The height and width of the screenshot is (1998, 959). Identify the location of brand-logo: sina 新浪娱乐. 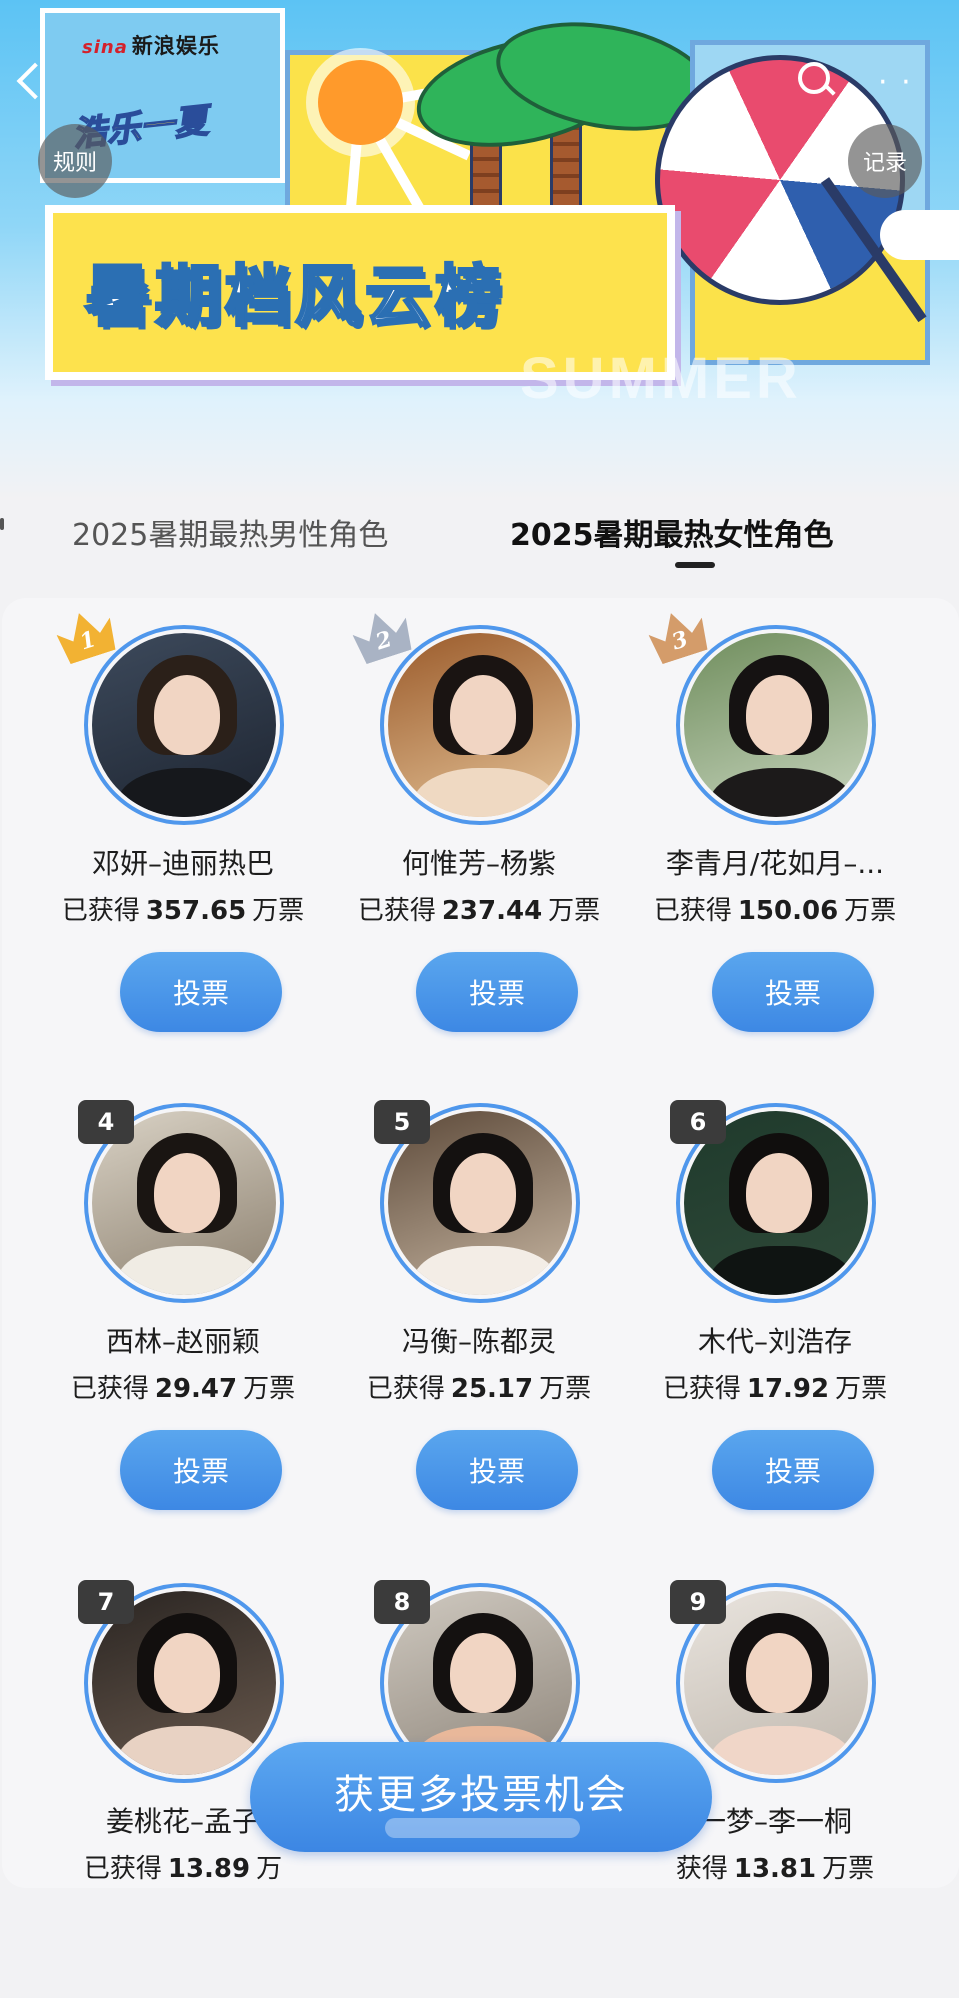
(151, 45).